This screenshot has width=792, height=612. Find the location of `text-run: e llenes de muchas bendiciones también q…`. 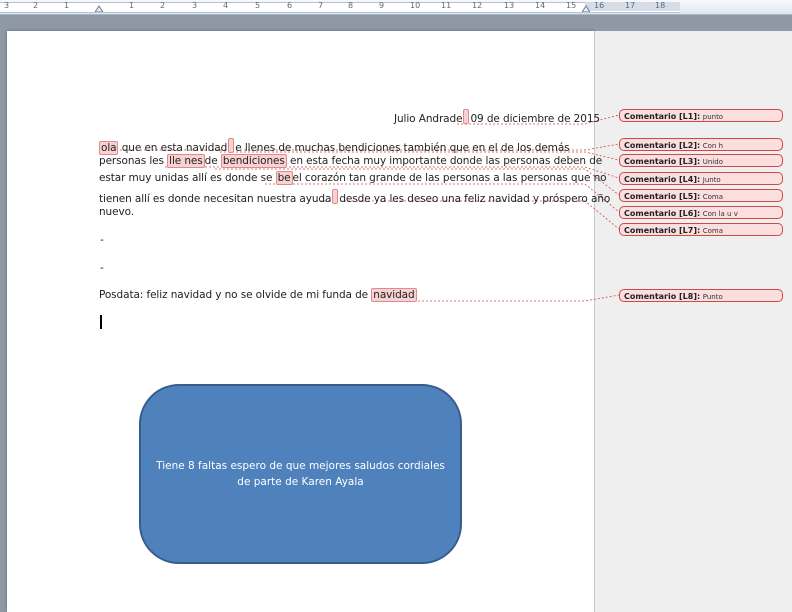

text-run: e llenes de muchas bendiciones también q… is located at coordinates (402, 148).